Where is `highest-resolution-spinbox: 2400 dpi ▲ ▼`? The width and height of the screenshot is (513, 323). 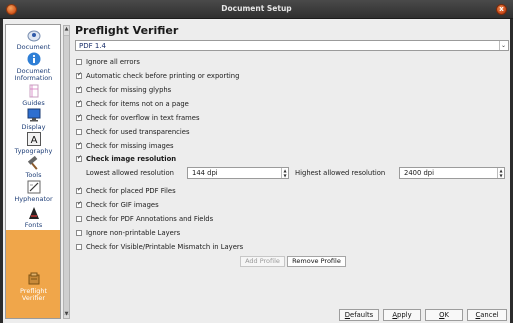
highest-resolution-spinbox: 2400 dpi ▲ ▼ is located at coordinates (452, 173).